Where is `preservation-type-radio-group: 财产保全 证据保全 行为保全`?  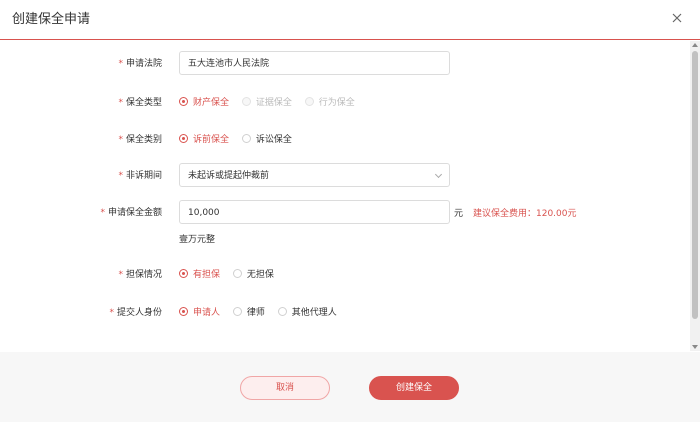
preservation-type-radio-group: 财产保全 证据保全 行为保全 is located at coordinates (272, 101).